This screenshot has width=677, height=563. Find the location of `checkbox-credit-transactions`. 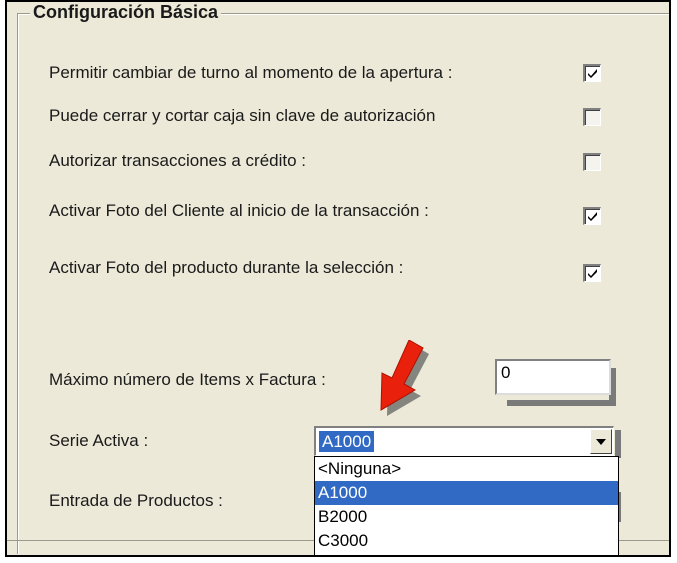

checkbox-credit-transactions is located at coordinates (592, 162).